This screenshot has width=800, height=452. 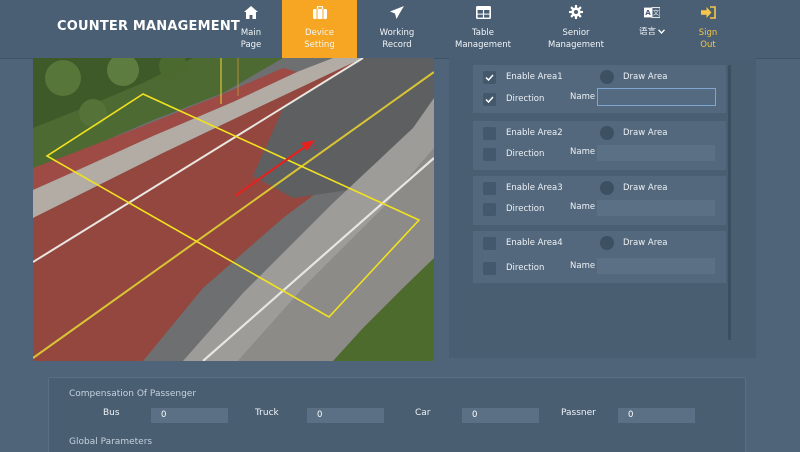 I want to click on nav-label: Table, so click(x=483, y=33).